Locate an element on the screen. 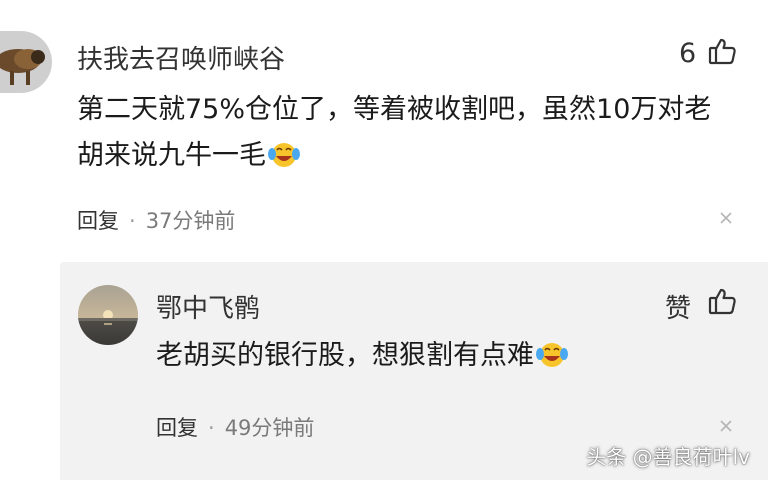  reply-like-label: 赞 is located at coordinates (678, 306).